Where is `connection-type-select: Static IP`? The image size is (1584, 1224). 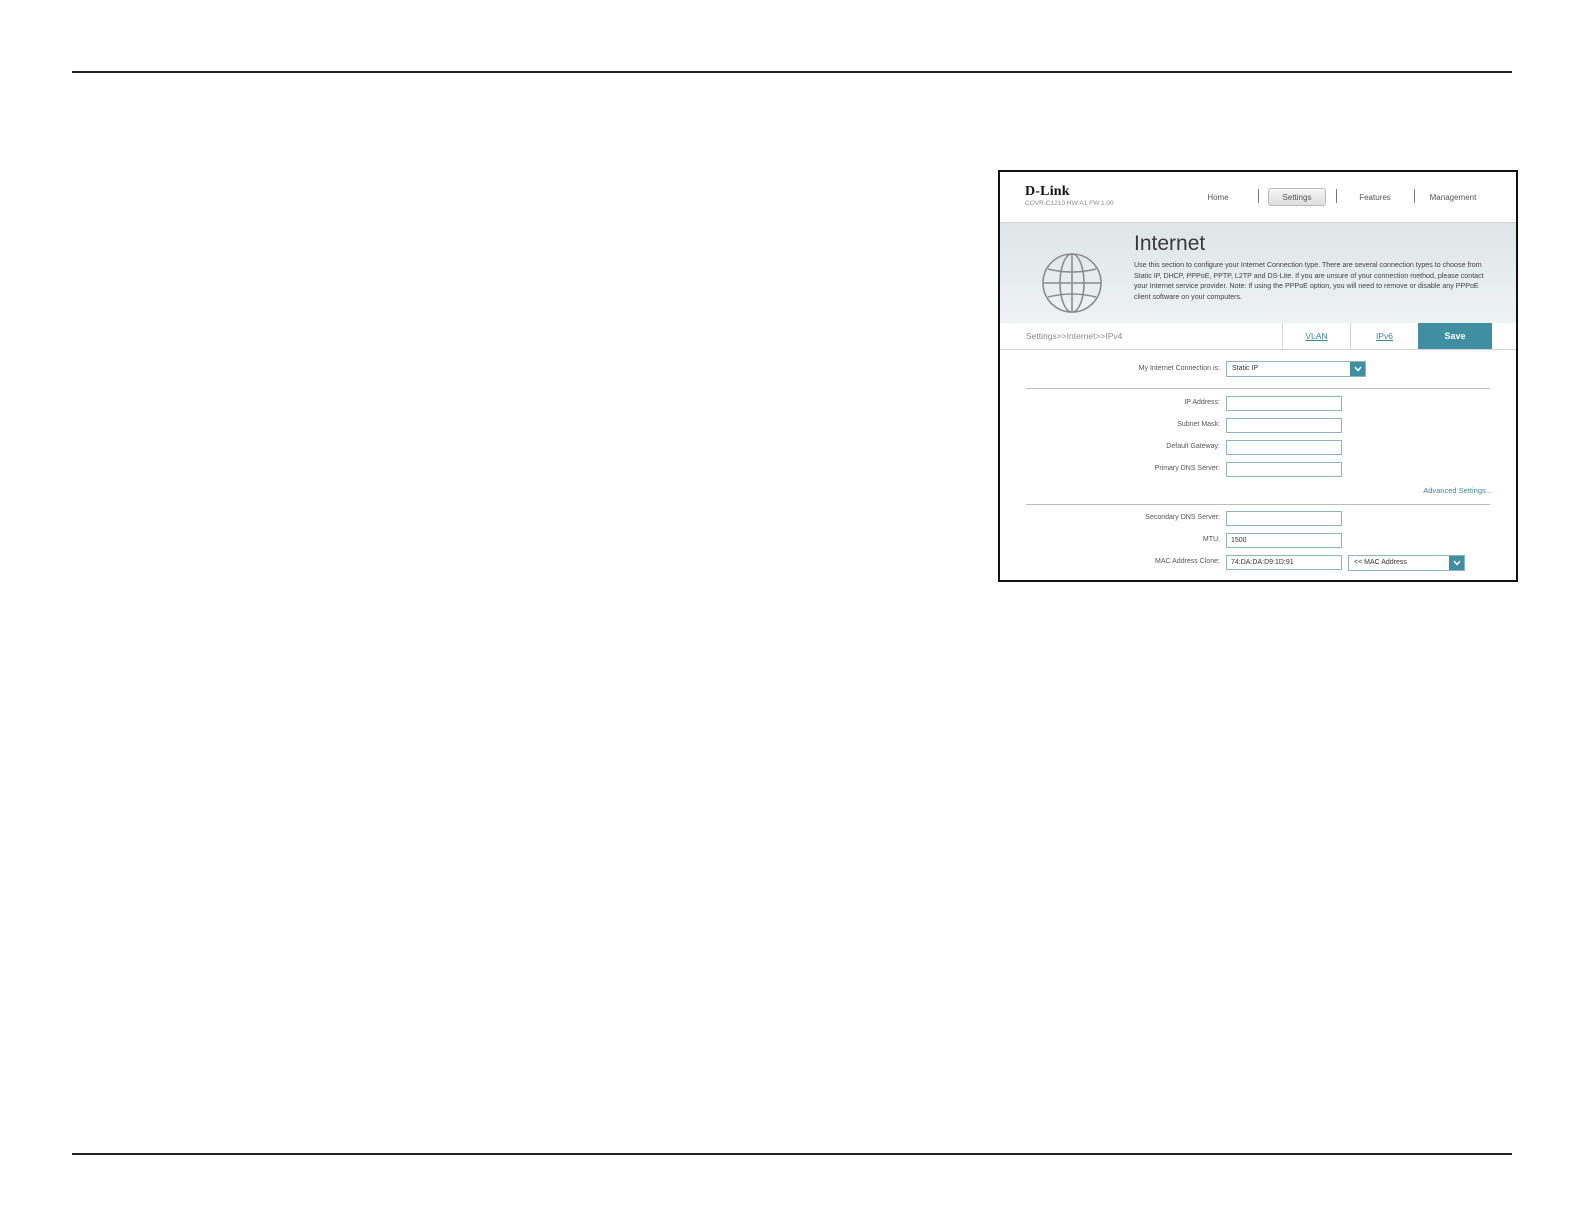 connection-type-select: Static IP is located at coordinates (1296, 369).